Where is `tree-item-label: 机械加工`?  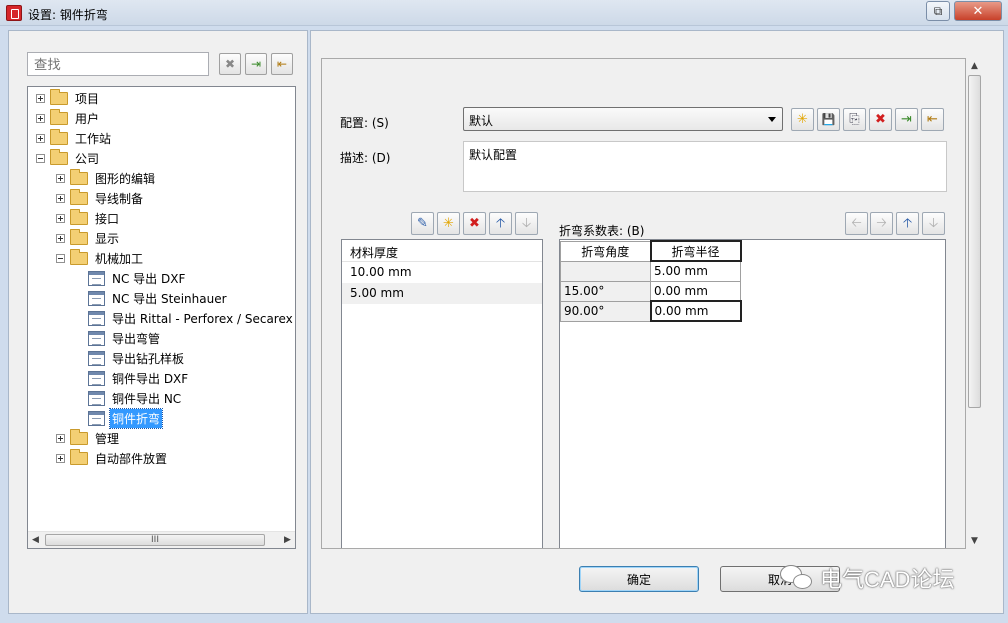
tree-item-label: 机械加工 is located at coordinates (119, 258).